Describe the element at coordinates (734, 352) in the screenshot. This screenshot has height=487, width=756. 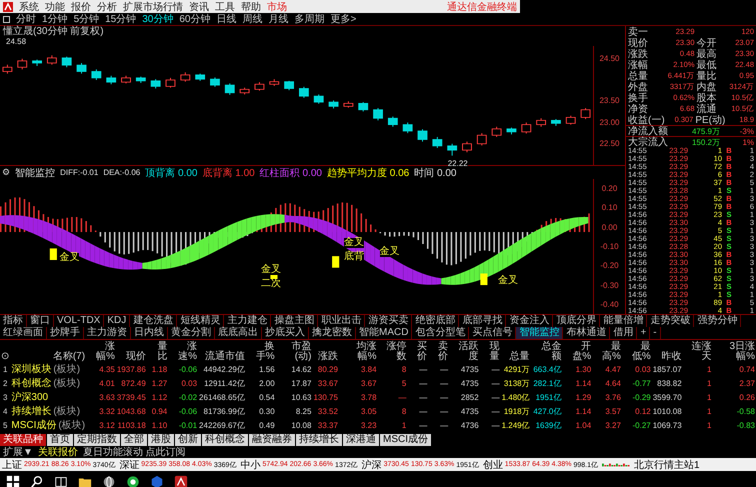
I see `column-header: 3日涨幅%` at that location.